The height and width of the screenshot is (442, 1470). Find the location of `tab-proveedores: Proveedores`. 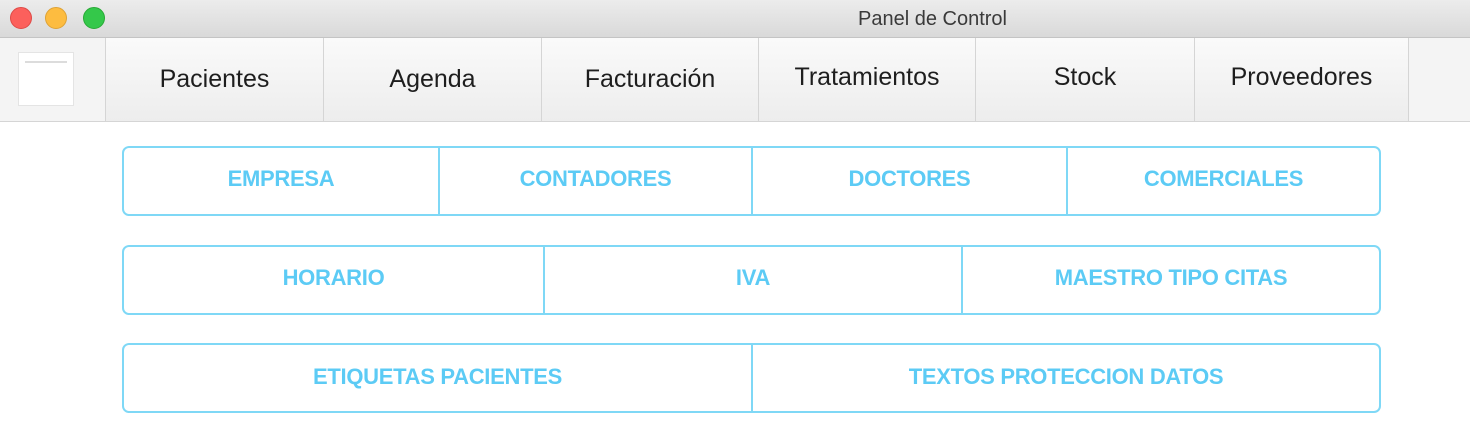

tab-proveedores: Proveedores is located at coordinates (1302, 79).